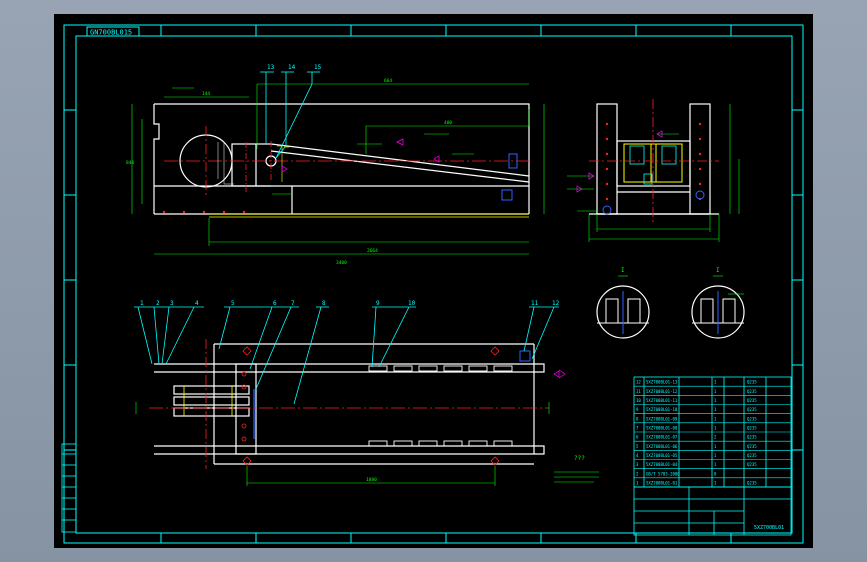 The width and height of the screenshot is (867, 562). Describe the element at coordinates (662, 391) in the screenshot. I see `bom-cell-code: 5XZ700BL01-12` at that location.